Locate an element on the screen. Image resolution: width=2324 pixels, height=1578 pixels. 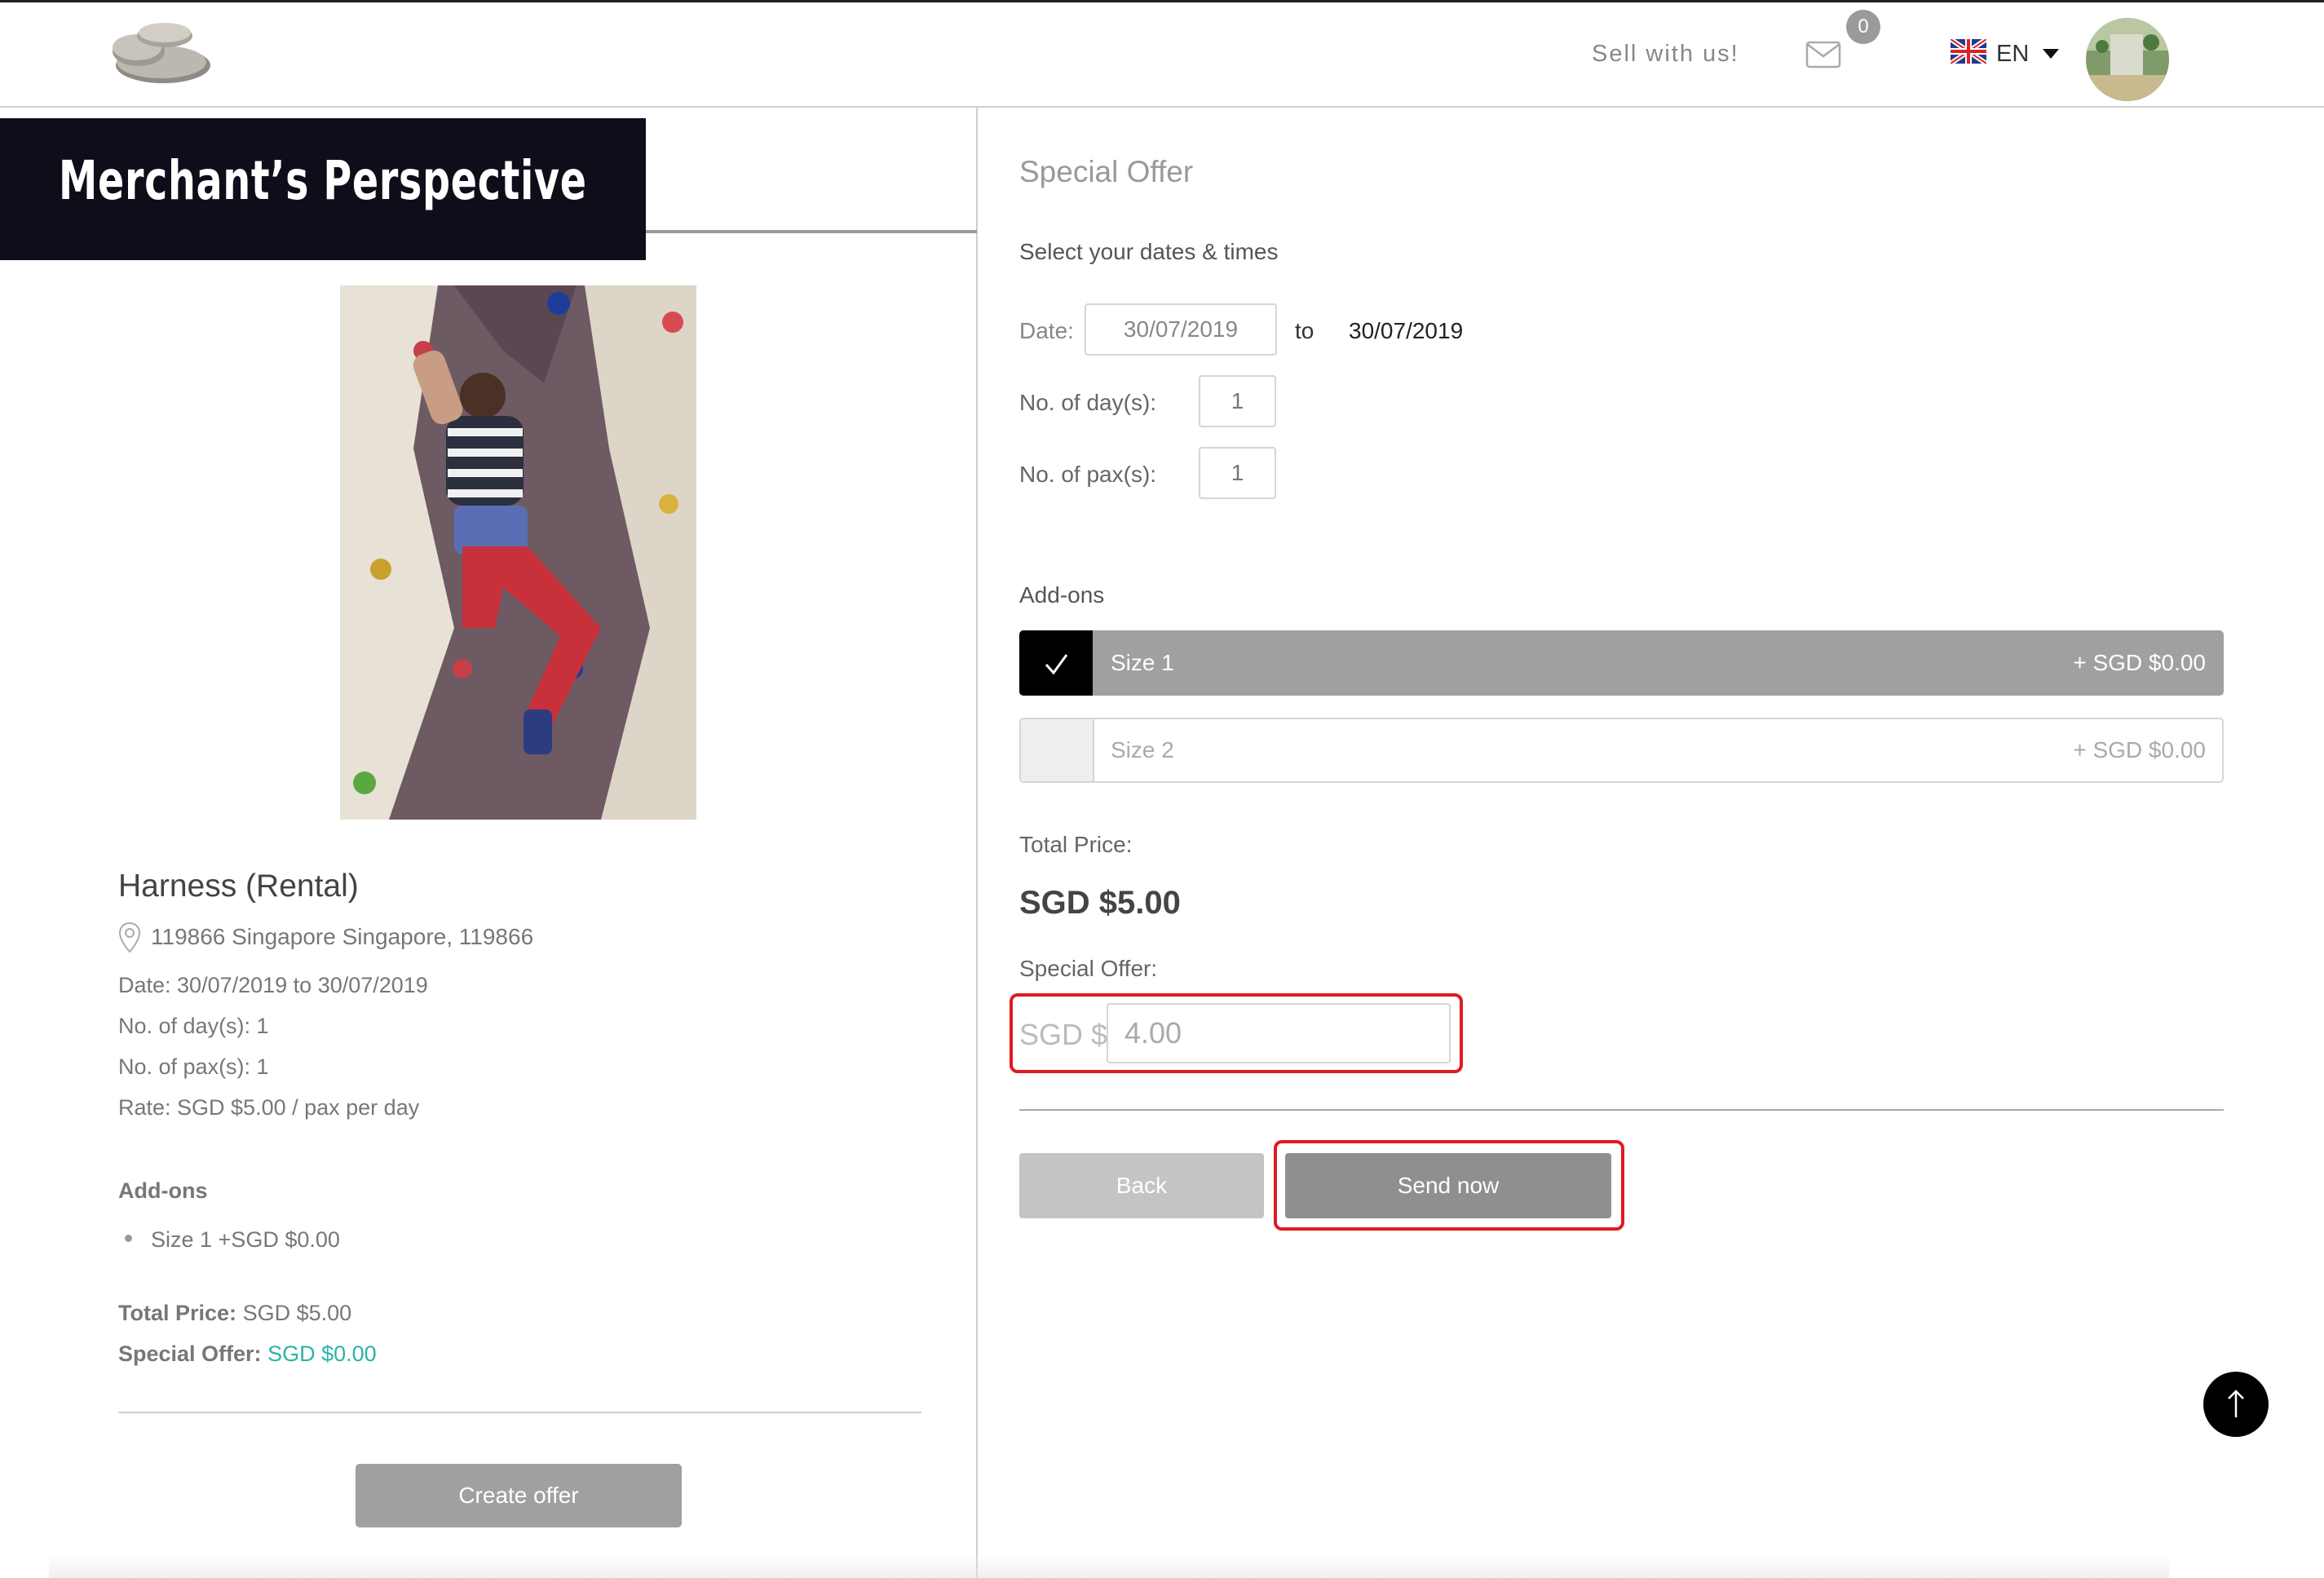
merchant-perspective-banner: Merchant’s Perspective is located at coordinates (323, 189).